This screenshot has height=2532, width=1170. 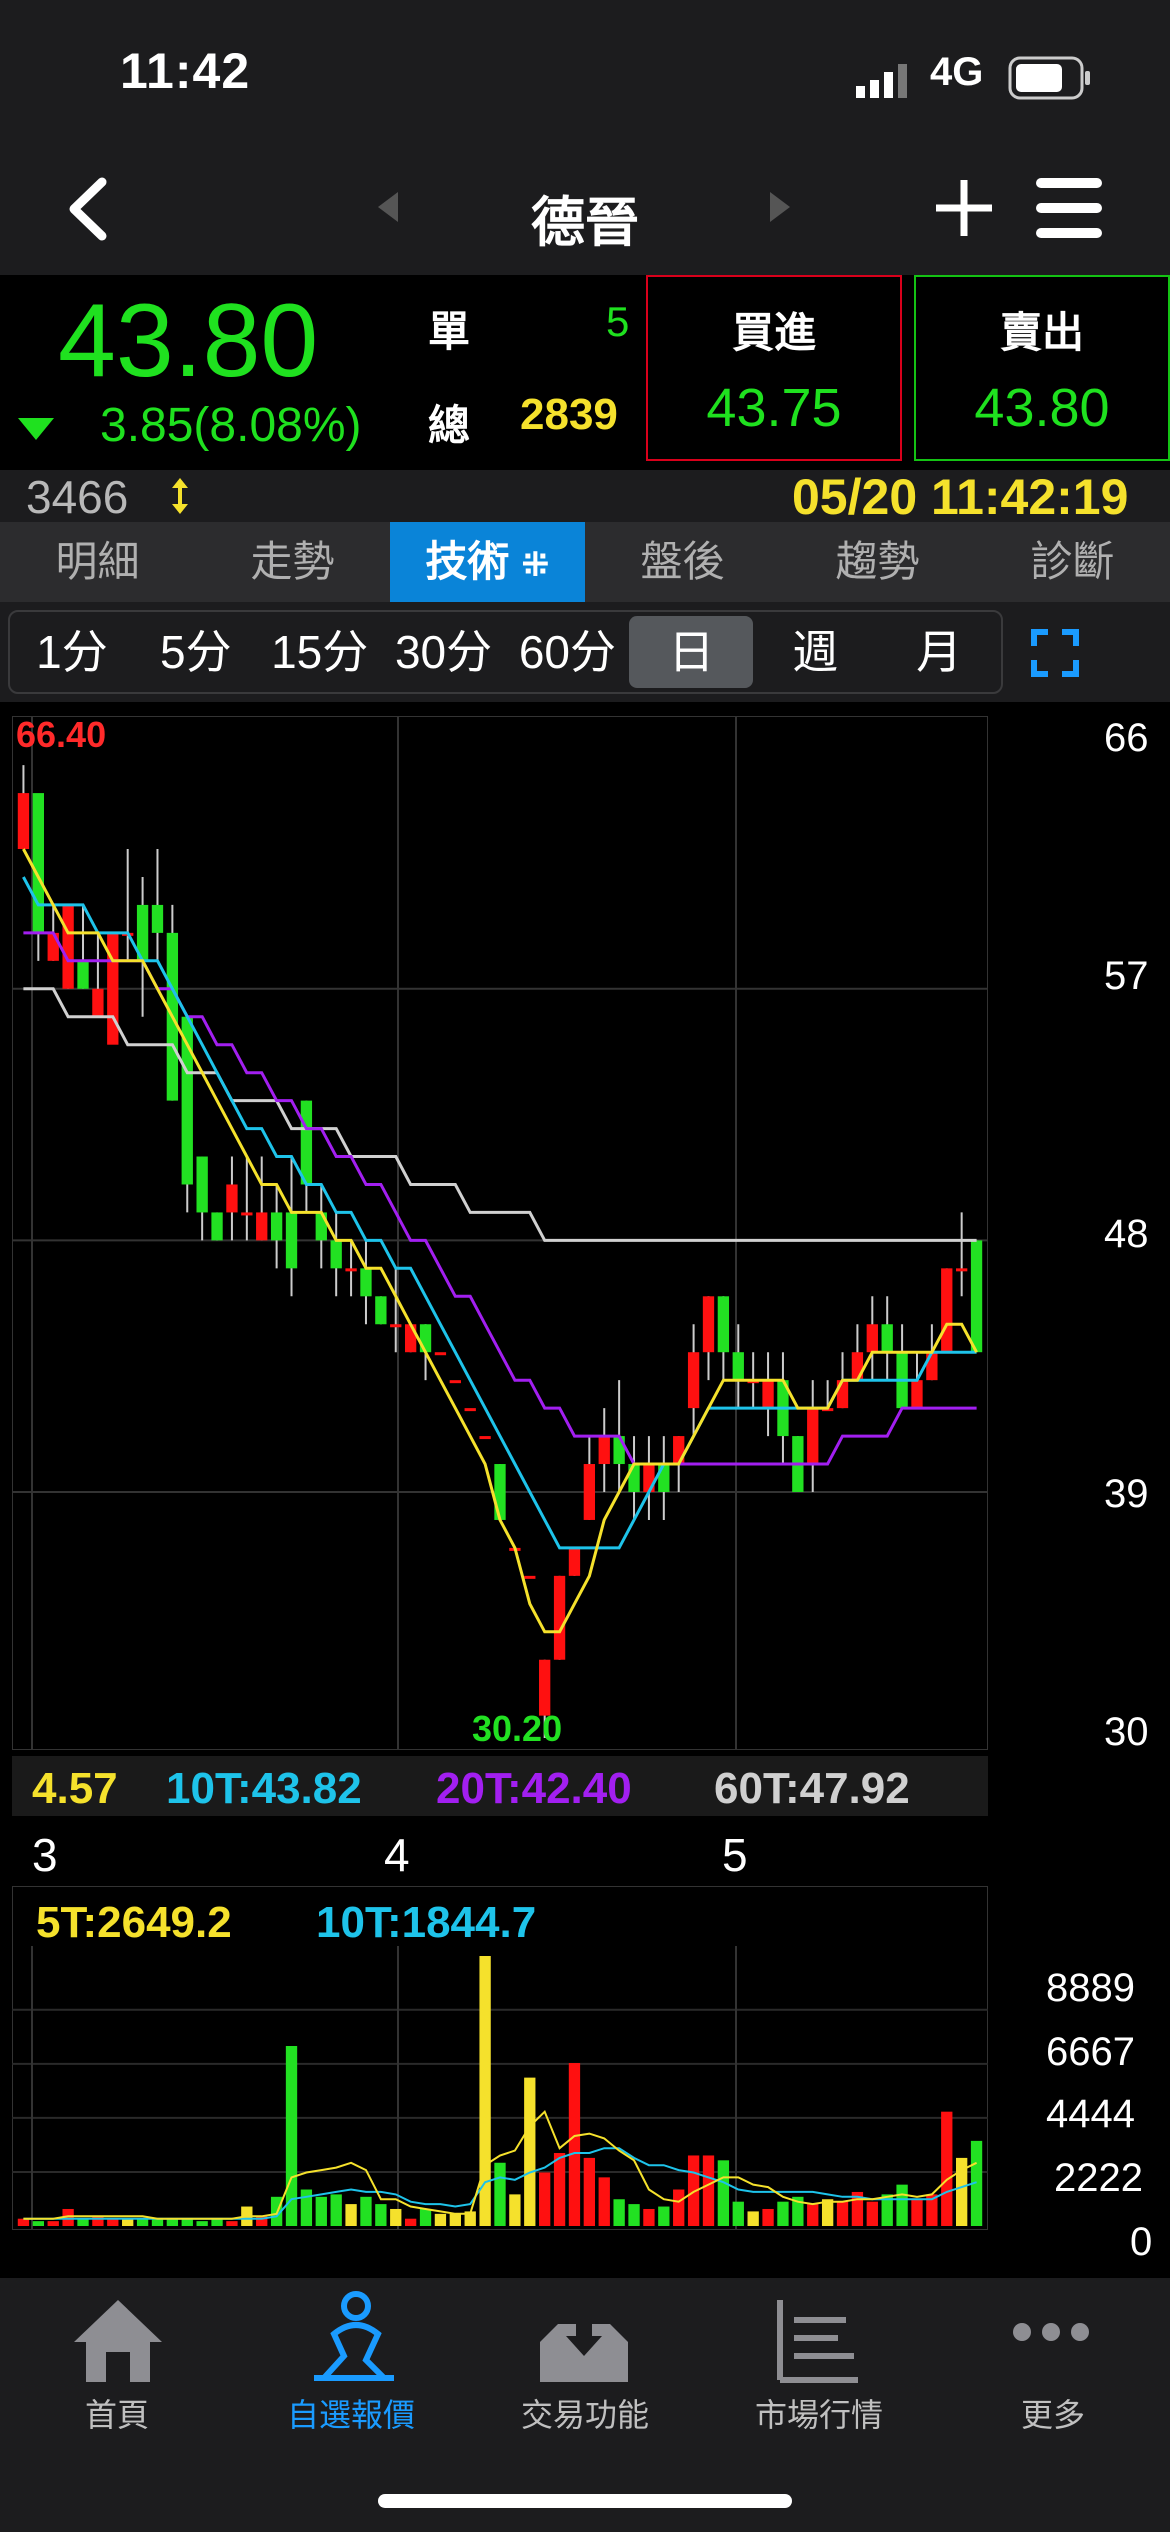 I want to click on tab-diagnosis: 診斷, so click(x=1072, y=562).